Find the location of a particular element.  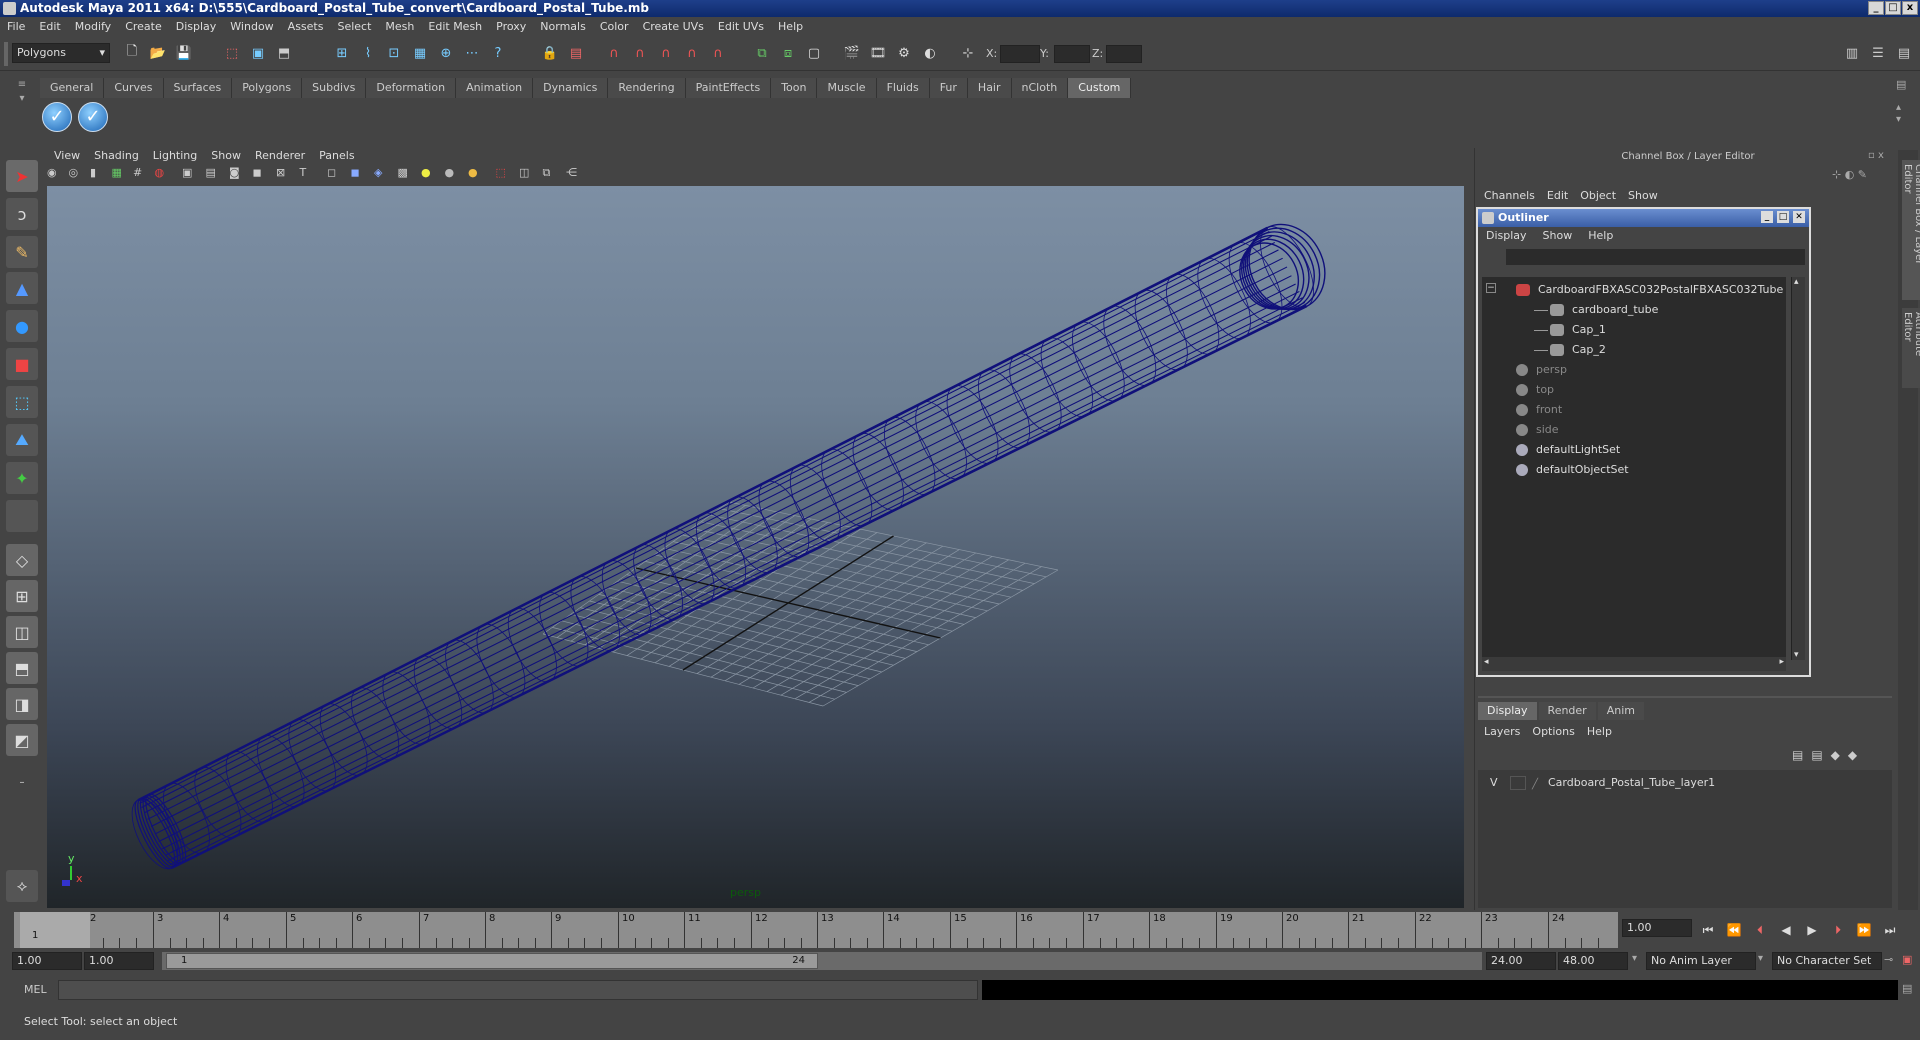

layer-menu-options: Options is located at coordinates (1553, 732).